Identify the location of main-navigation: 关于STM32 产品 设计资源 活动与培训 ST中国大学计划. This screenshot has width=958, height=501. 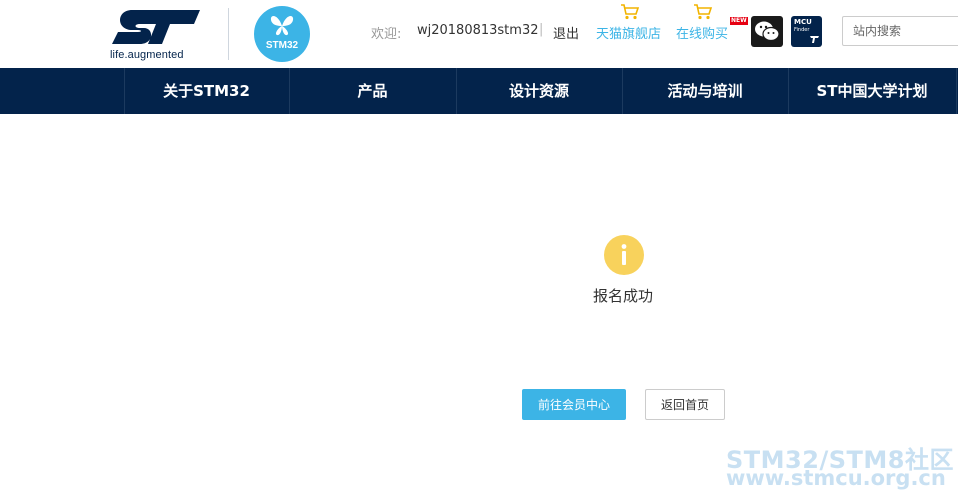
(479, 91).